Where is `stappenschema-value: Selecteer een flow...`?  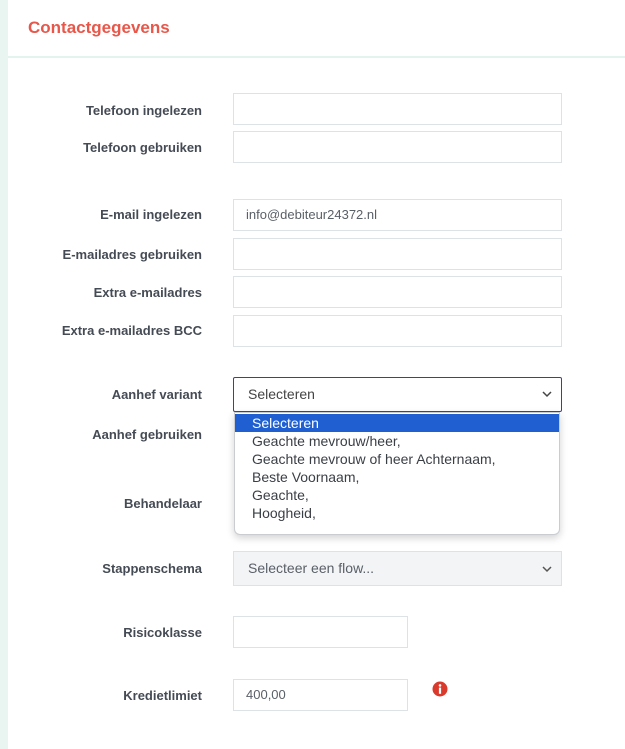 stappenschema-value: Selecteer een flow... is located at coordinates (311, 568).